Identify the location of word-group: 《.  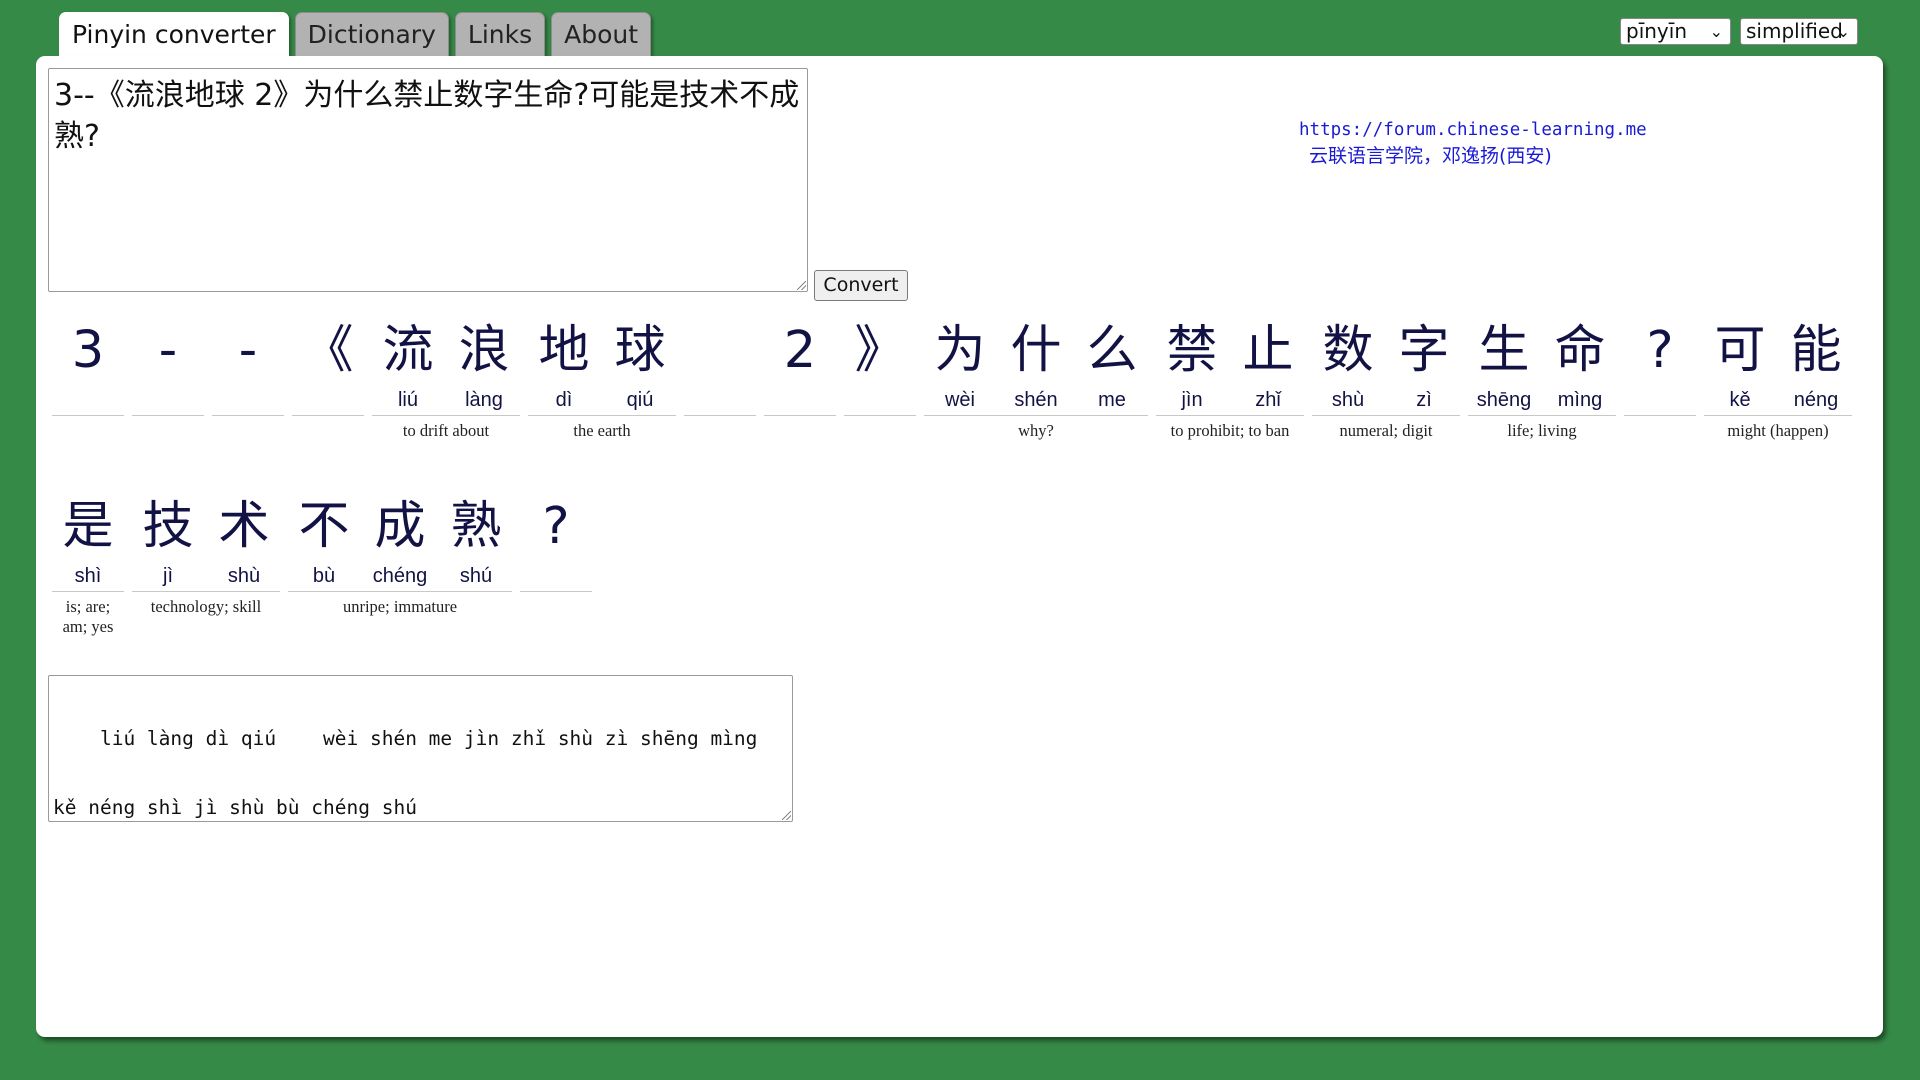
(328, 368).